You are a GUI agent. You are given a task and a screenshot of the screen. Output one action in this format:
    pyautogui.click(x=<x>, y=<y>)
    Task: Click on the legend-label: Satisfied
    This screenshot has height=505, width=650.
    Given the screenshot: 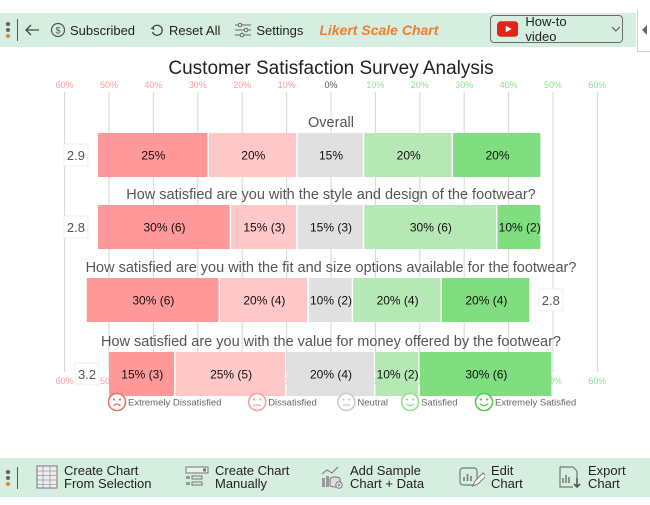 What is the action you would take?
    pyautogui.click(x=439, y=403)
    